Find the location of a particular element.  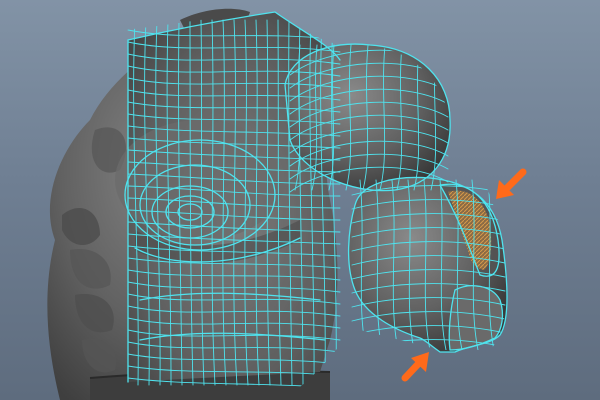

annotation-arrow-lower is located at coordinates (415, 367).